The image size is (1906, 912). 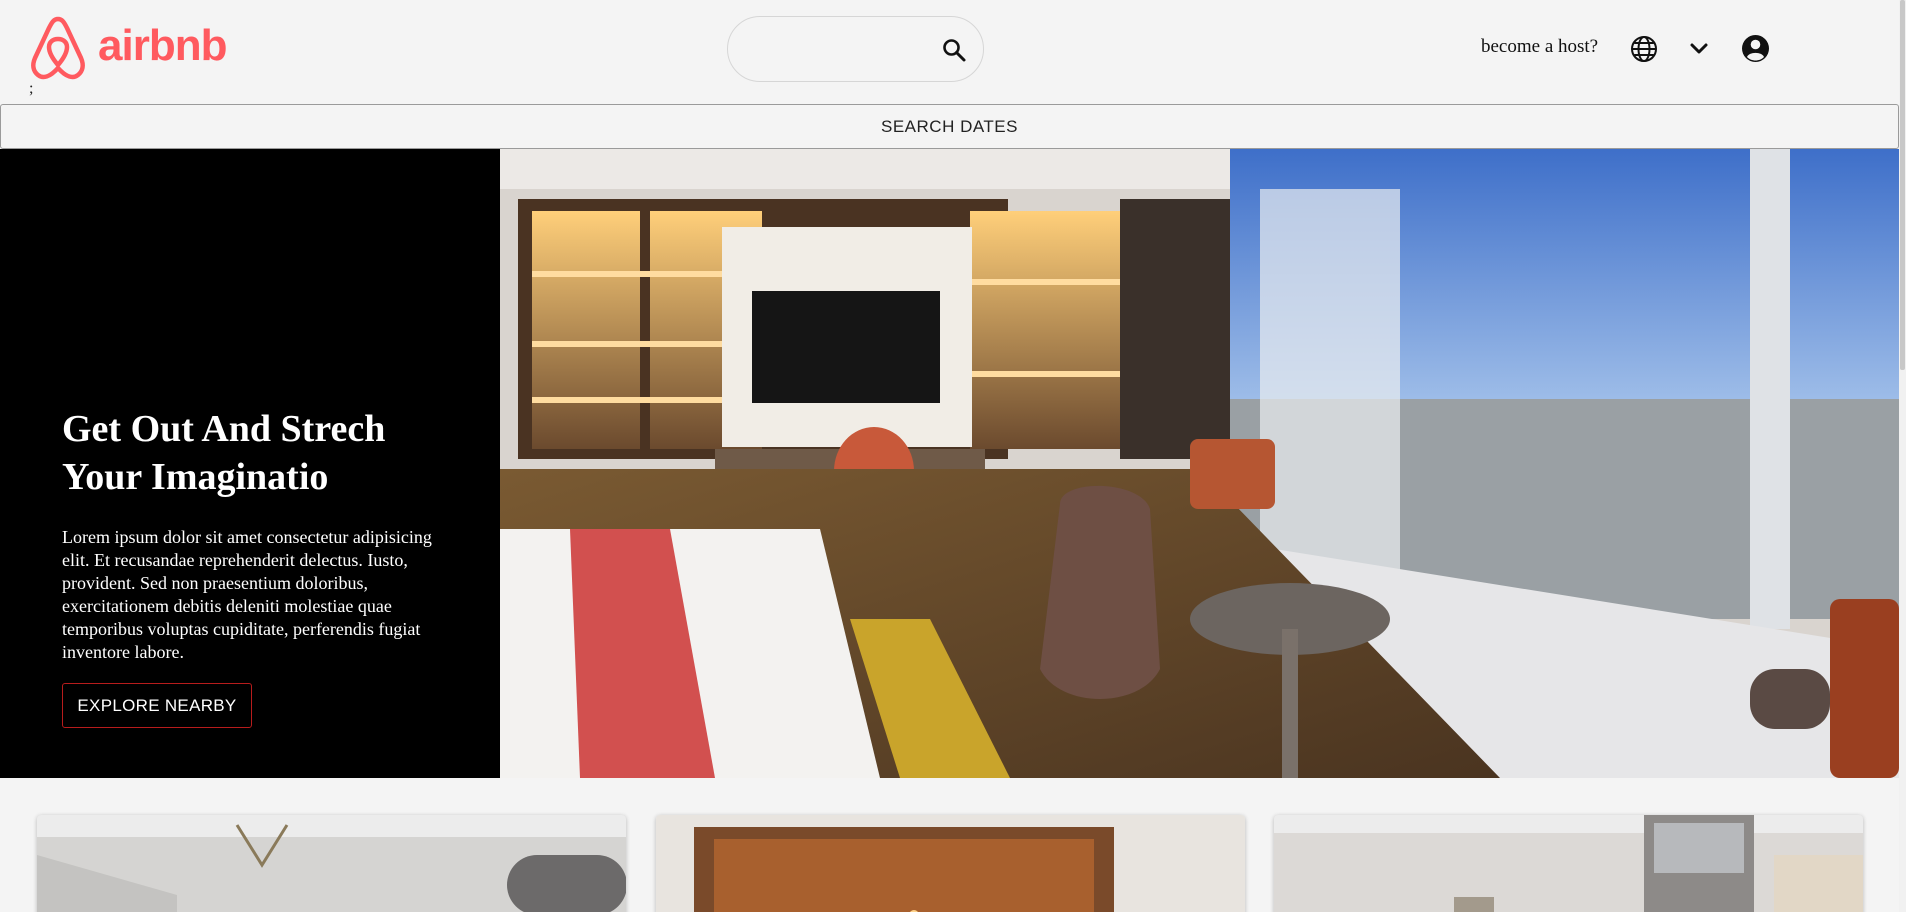 I want to click on search-bar, so click(x=855, y=49).